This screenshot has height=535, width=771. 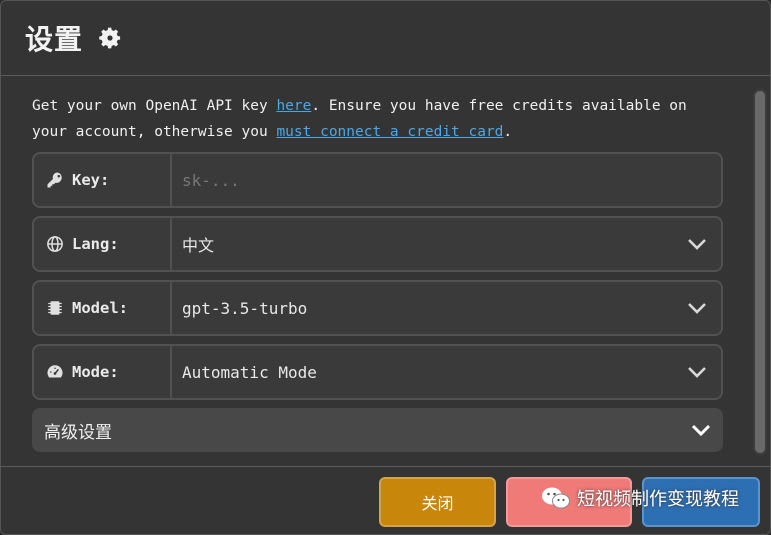 I want to click on scrollbar-thumb, so click(x=760, y=272).